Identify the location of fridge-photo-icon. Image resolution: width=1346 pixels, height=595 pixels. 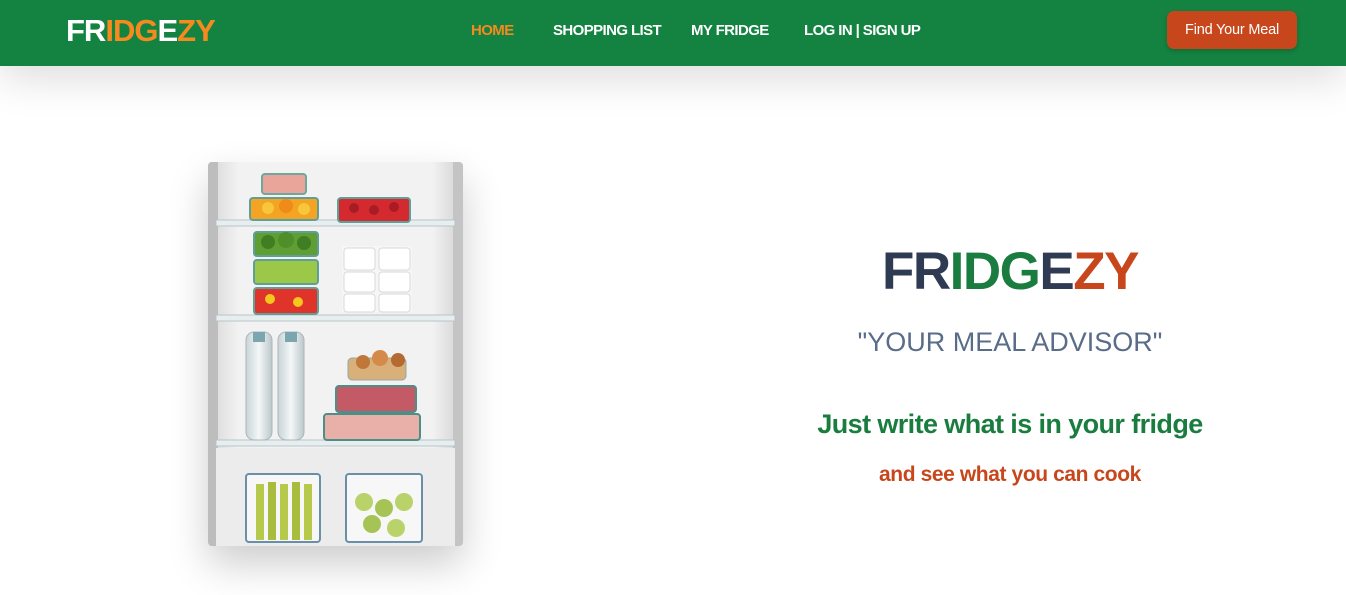
(335, 354).